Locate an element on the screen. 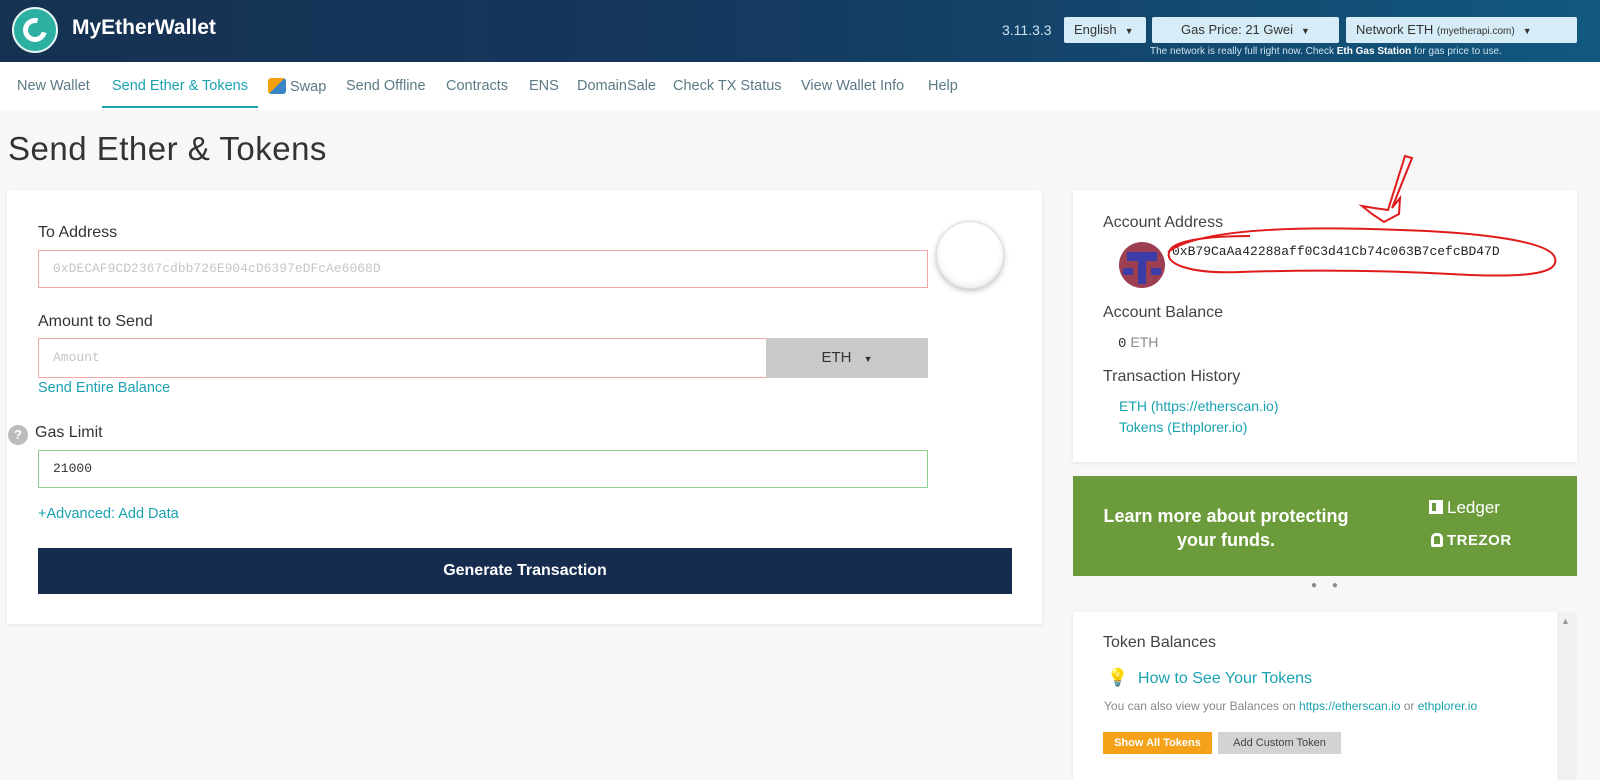 The image size is (1600, 780). gas-limit-label: Gas Limit is located at coordinates (69, 432).